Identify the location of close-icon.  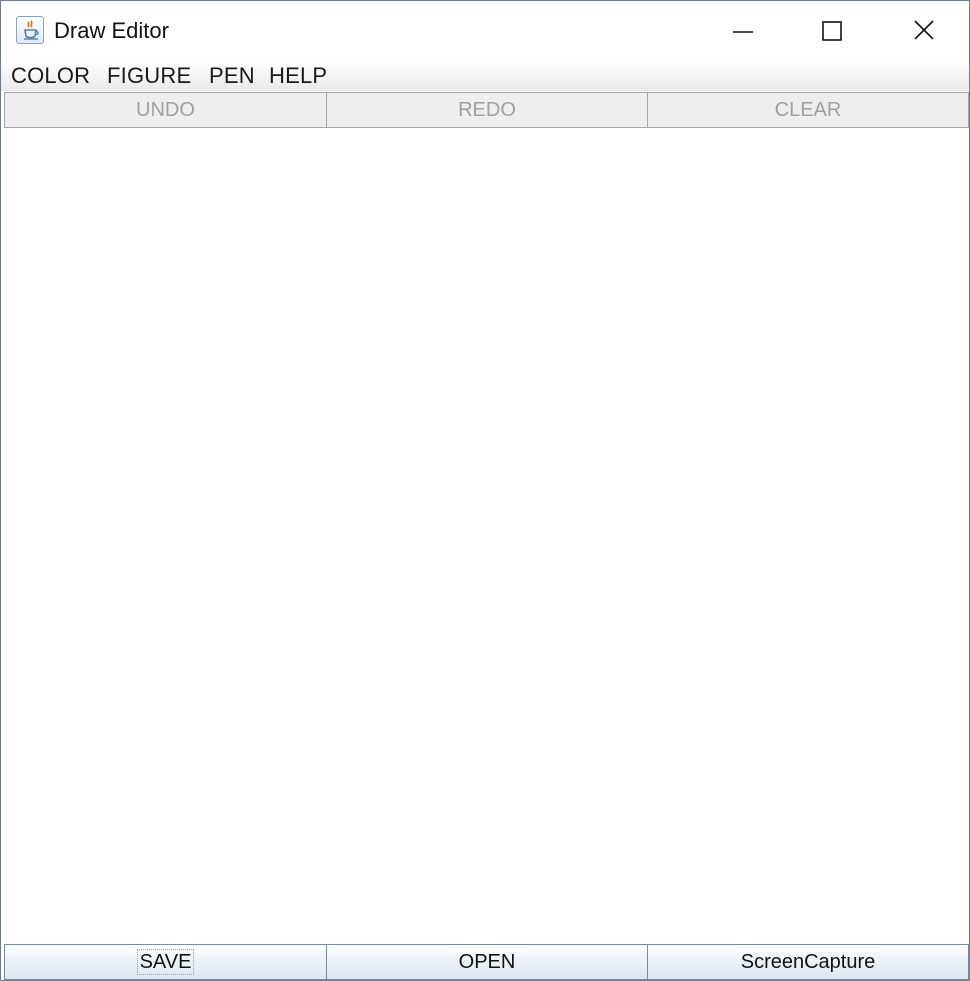
(924, 30).